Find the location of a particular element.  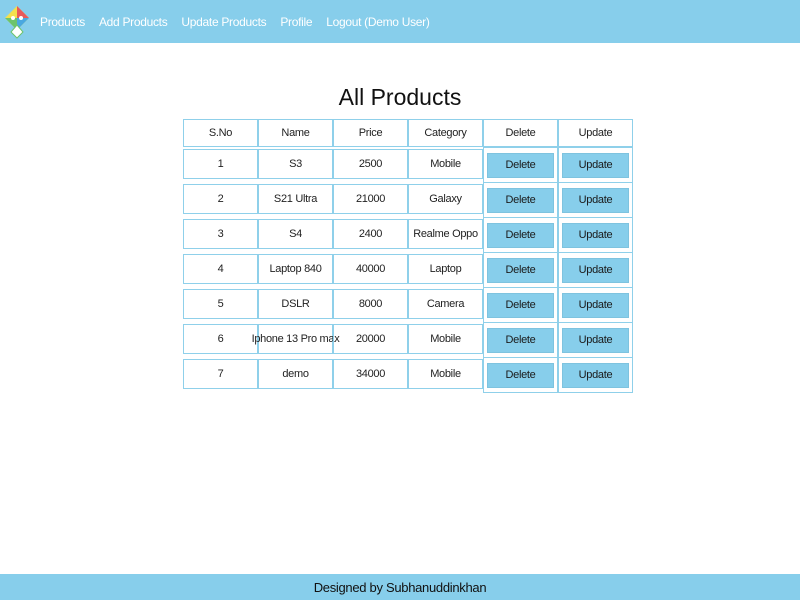

cell-price: 20000 is located at coordinates (370, 339).